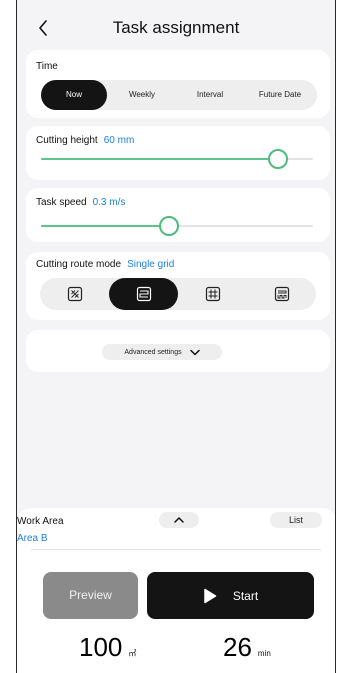  What do you see at coordinates (159, 159) in the screenshot?
I see `cutting-height-slider-fill` at bounding box center [159, 159].